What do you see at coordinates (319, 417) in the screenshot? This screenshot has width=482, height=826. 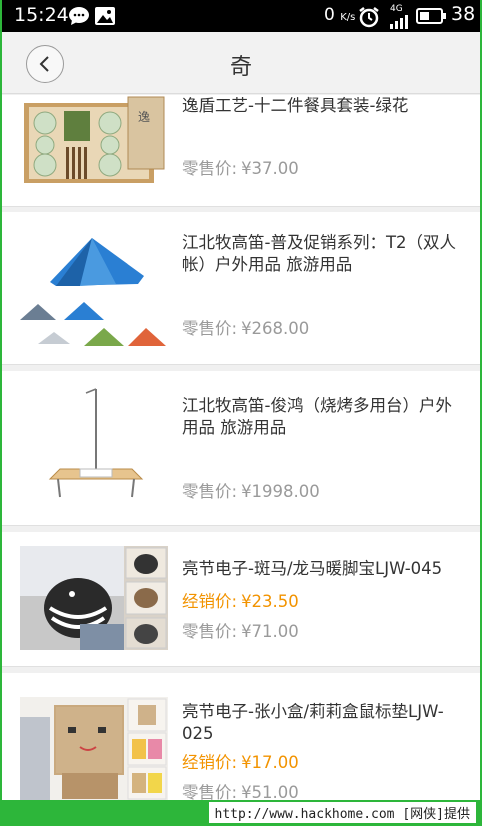 I see `product-name: 江北牧高笛-俊鸿（烧烤多用台）户外用品 旅游用品` at bounding box center [319, 417].